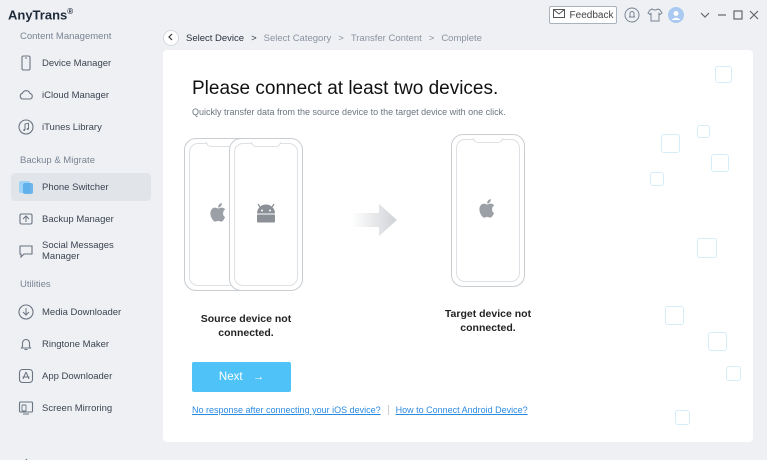 The width and height of the screenshot is (767, 460). I want to click on feedback-button: Feedback, so click(583, 15).